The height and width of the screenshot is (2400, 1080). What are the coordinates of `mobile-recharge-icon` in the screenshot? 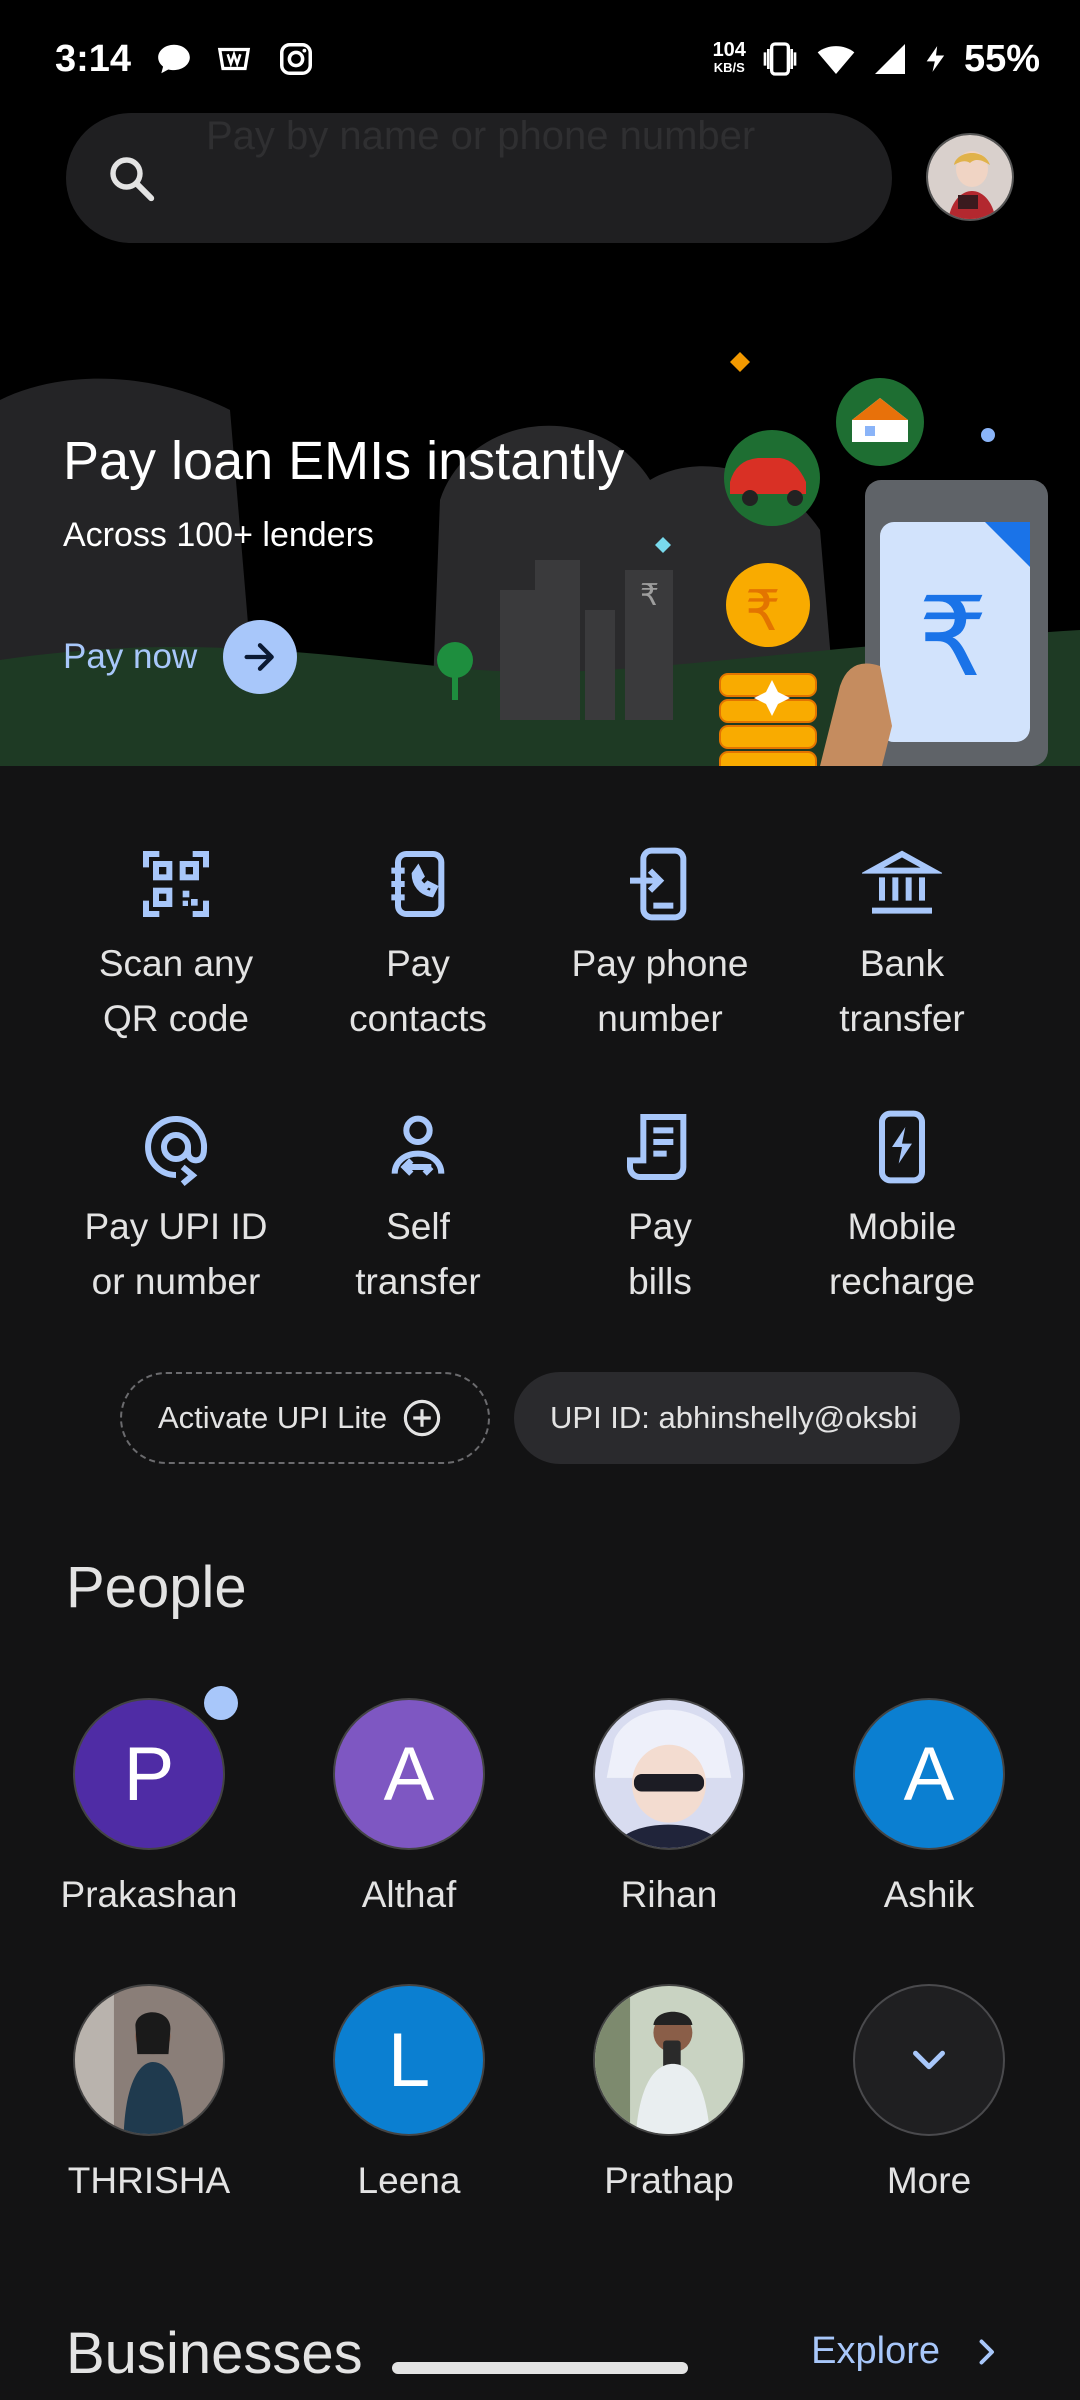 It's located at (902, 1147).